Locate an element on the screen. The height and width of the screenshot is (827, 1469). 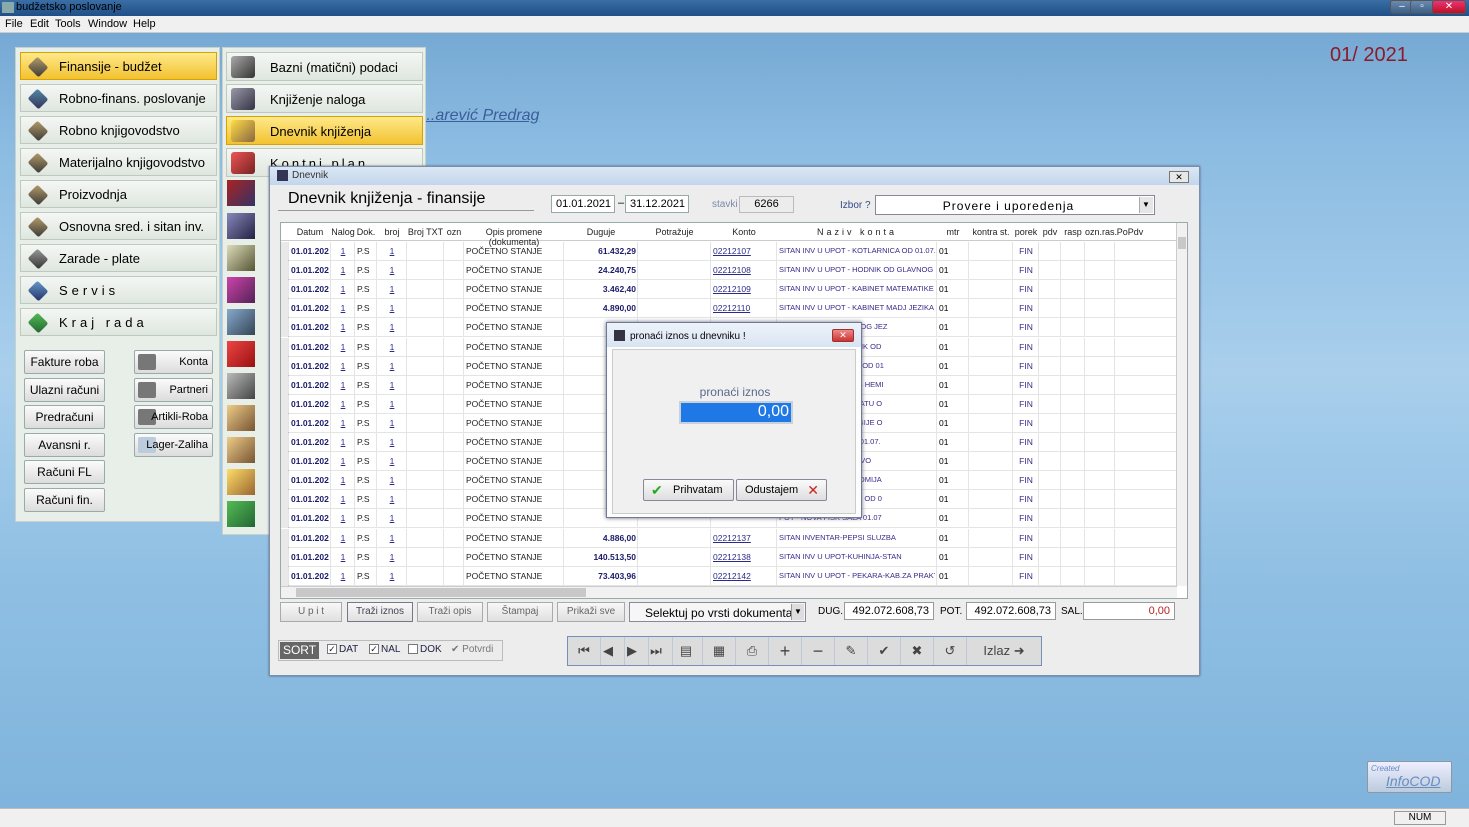
menu-window: Window is located at coordinates (107, 24).